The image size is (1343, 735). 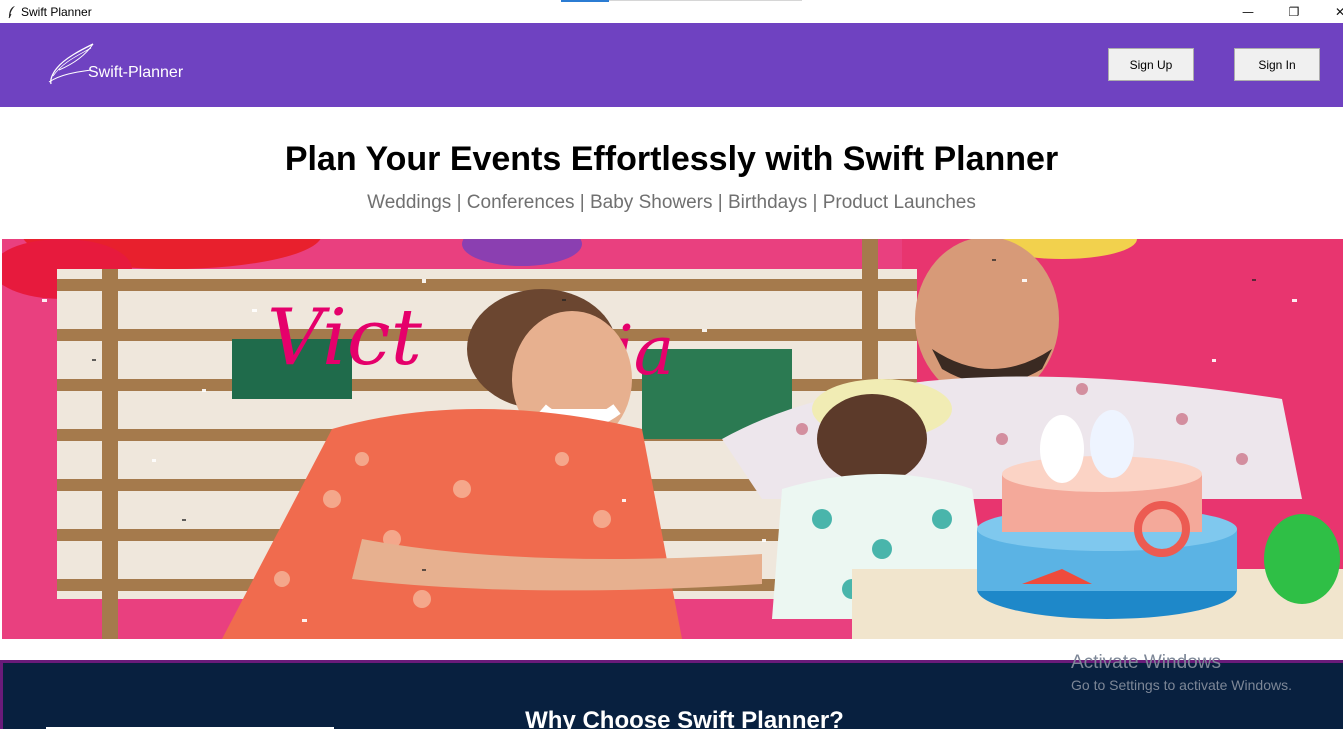 I want to click on why-choose-title: Why Choose Swift Planner?, so click(x=684, y=720).